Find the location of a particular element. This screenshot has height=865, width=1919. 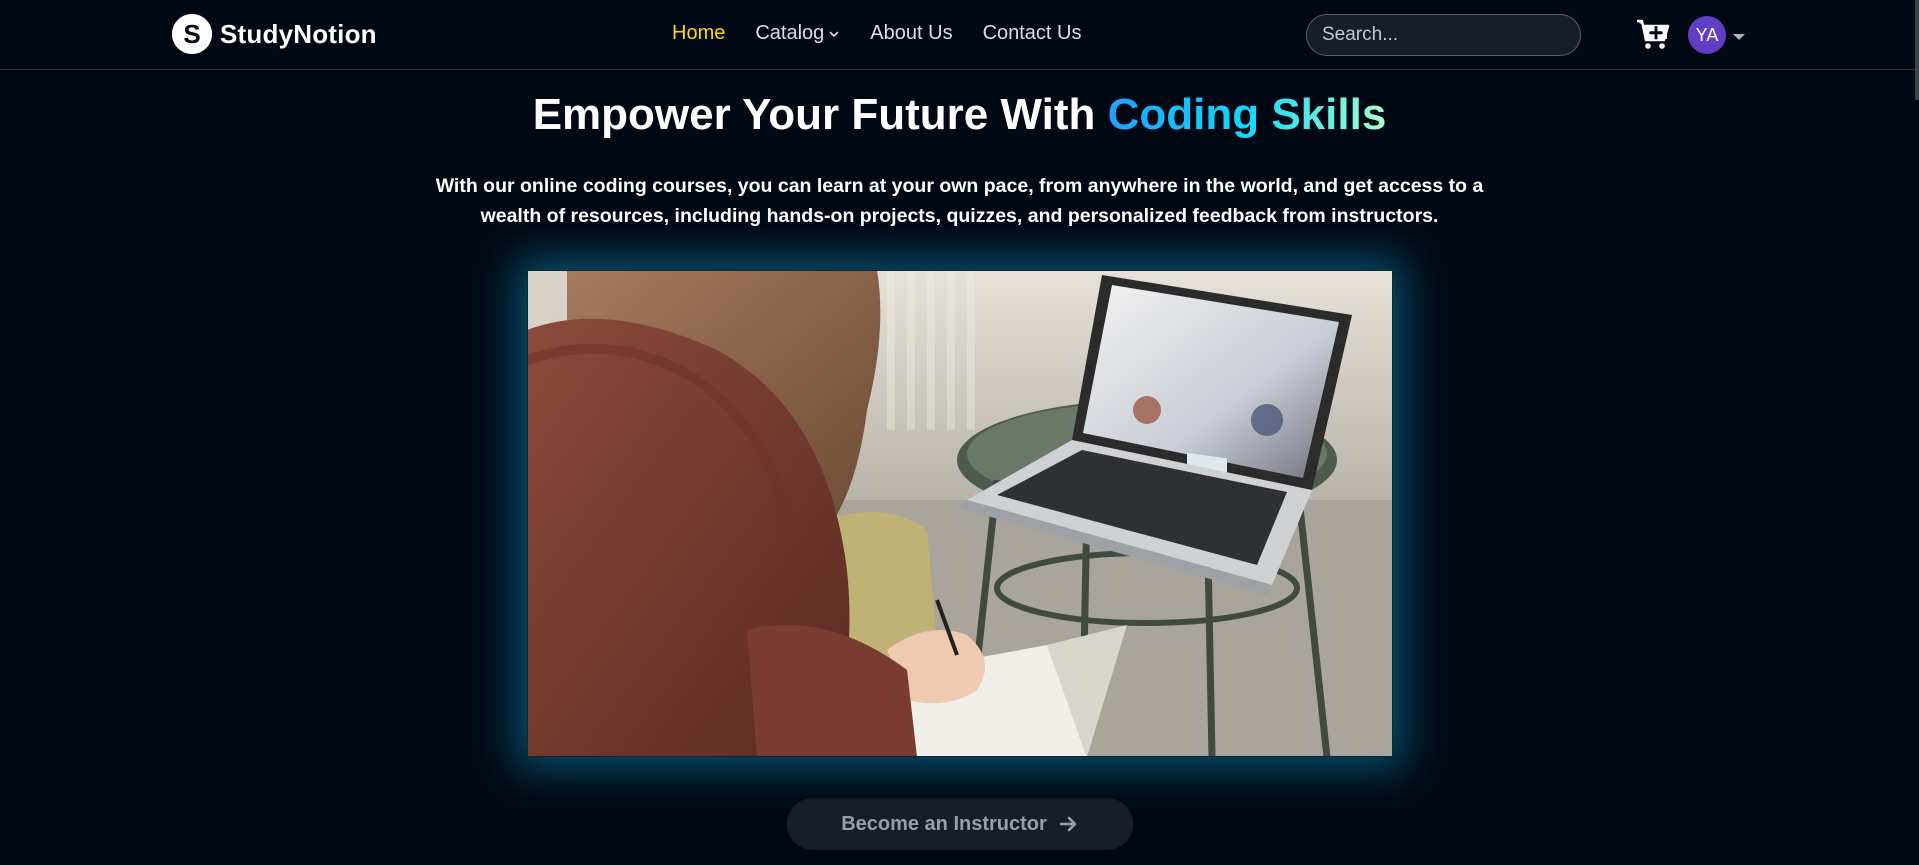

nav-link-catalog: Catalog is located at coordinates (797, 33).